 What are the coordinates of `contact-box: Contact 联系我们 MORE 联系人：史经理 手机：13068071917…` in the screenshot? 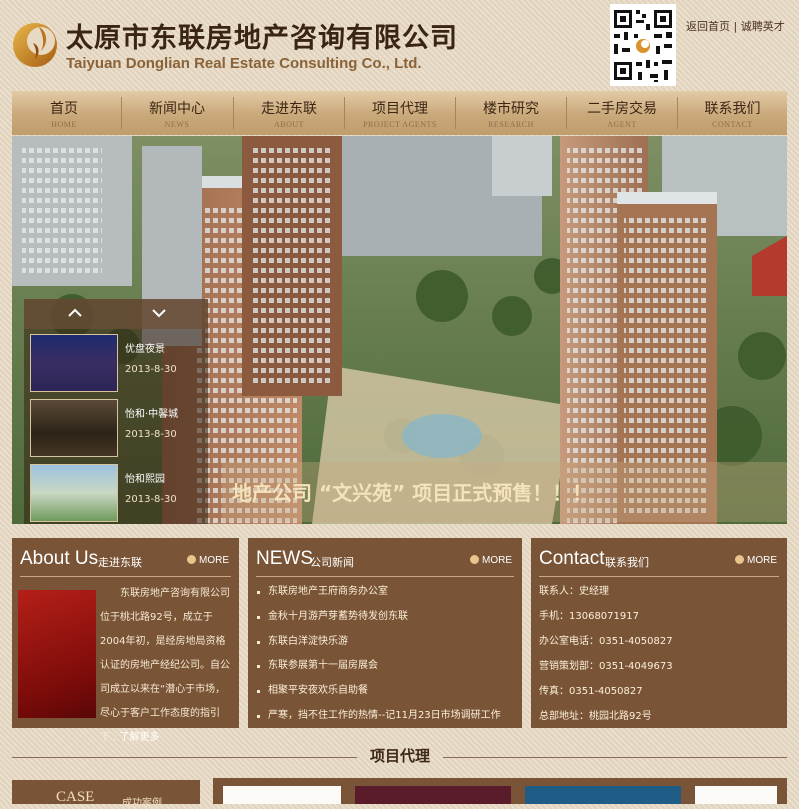 It's located at (659, 633).